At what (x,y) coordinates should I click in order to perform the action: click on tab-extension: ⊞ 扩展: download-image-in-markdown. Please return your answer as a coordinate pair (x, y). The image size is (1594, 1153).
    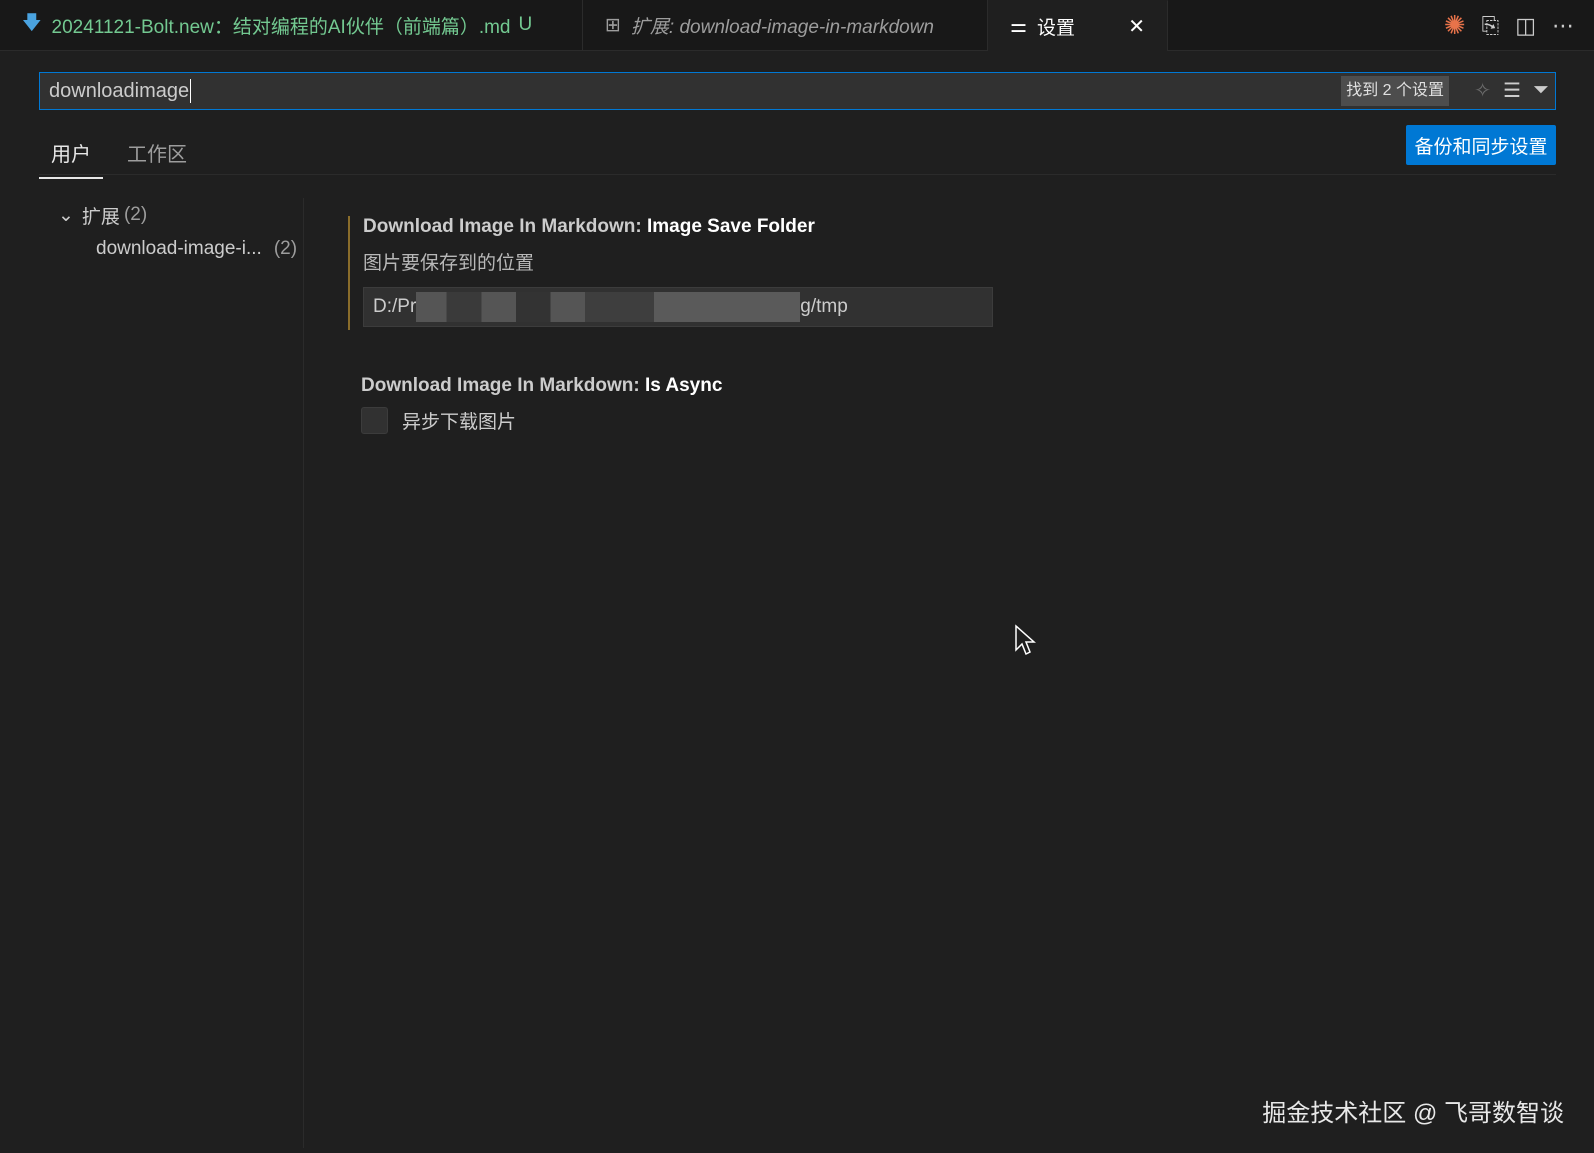
    Looking at the image, I should click on (785, 25).